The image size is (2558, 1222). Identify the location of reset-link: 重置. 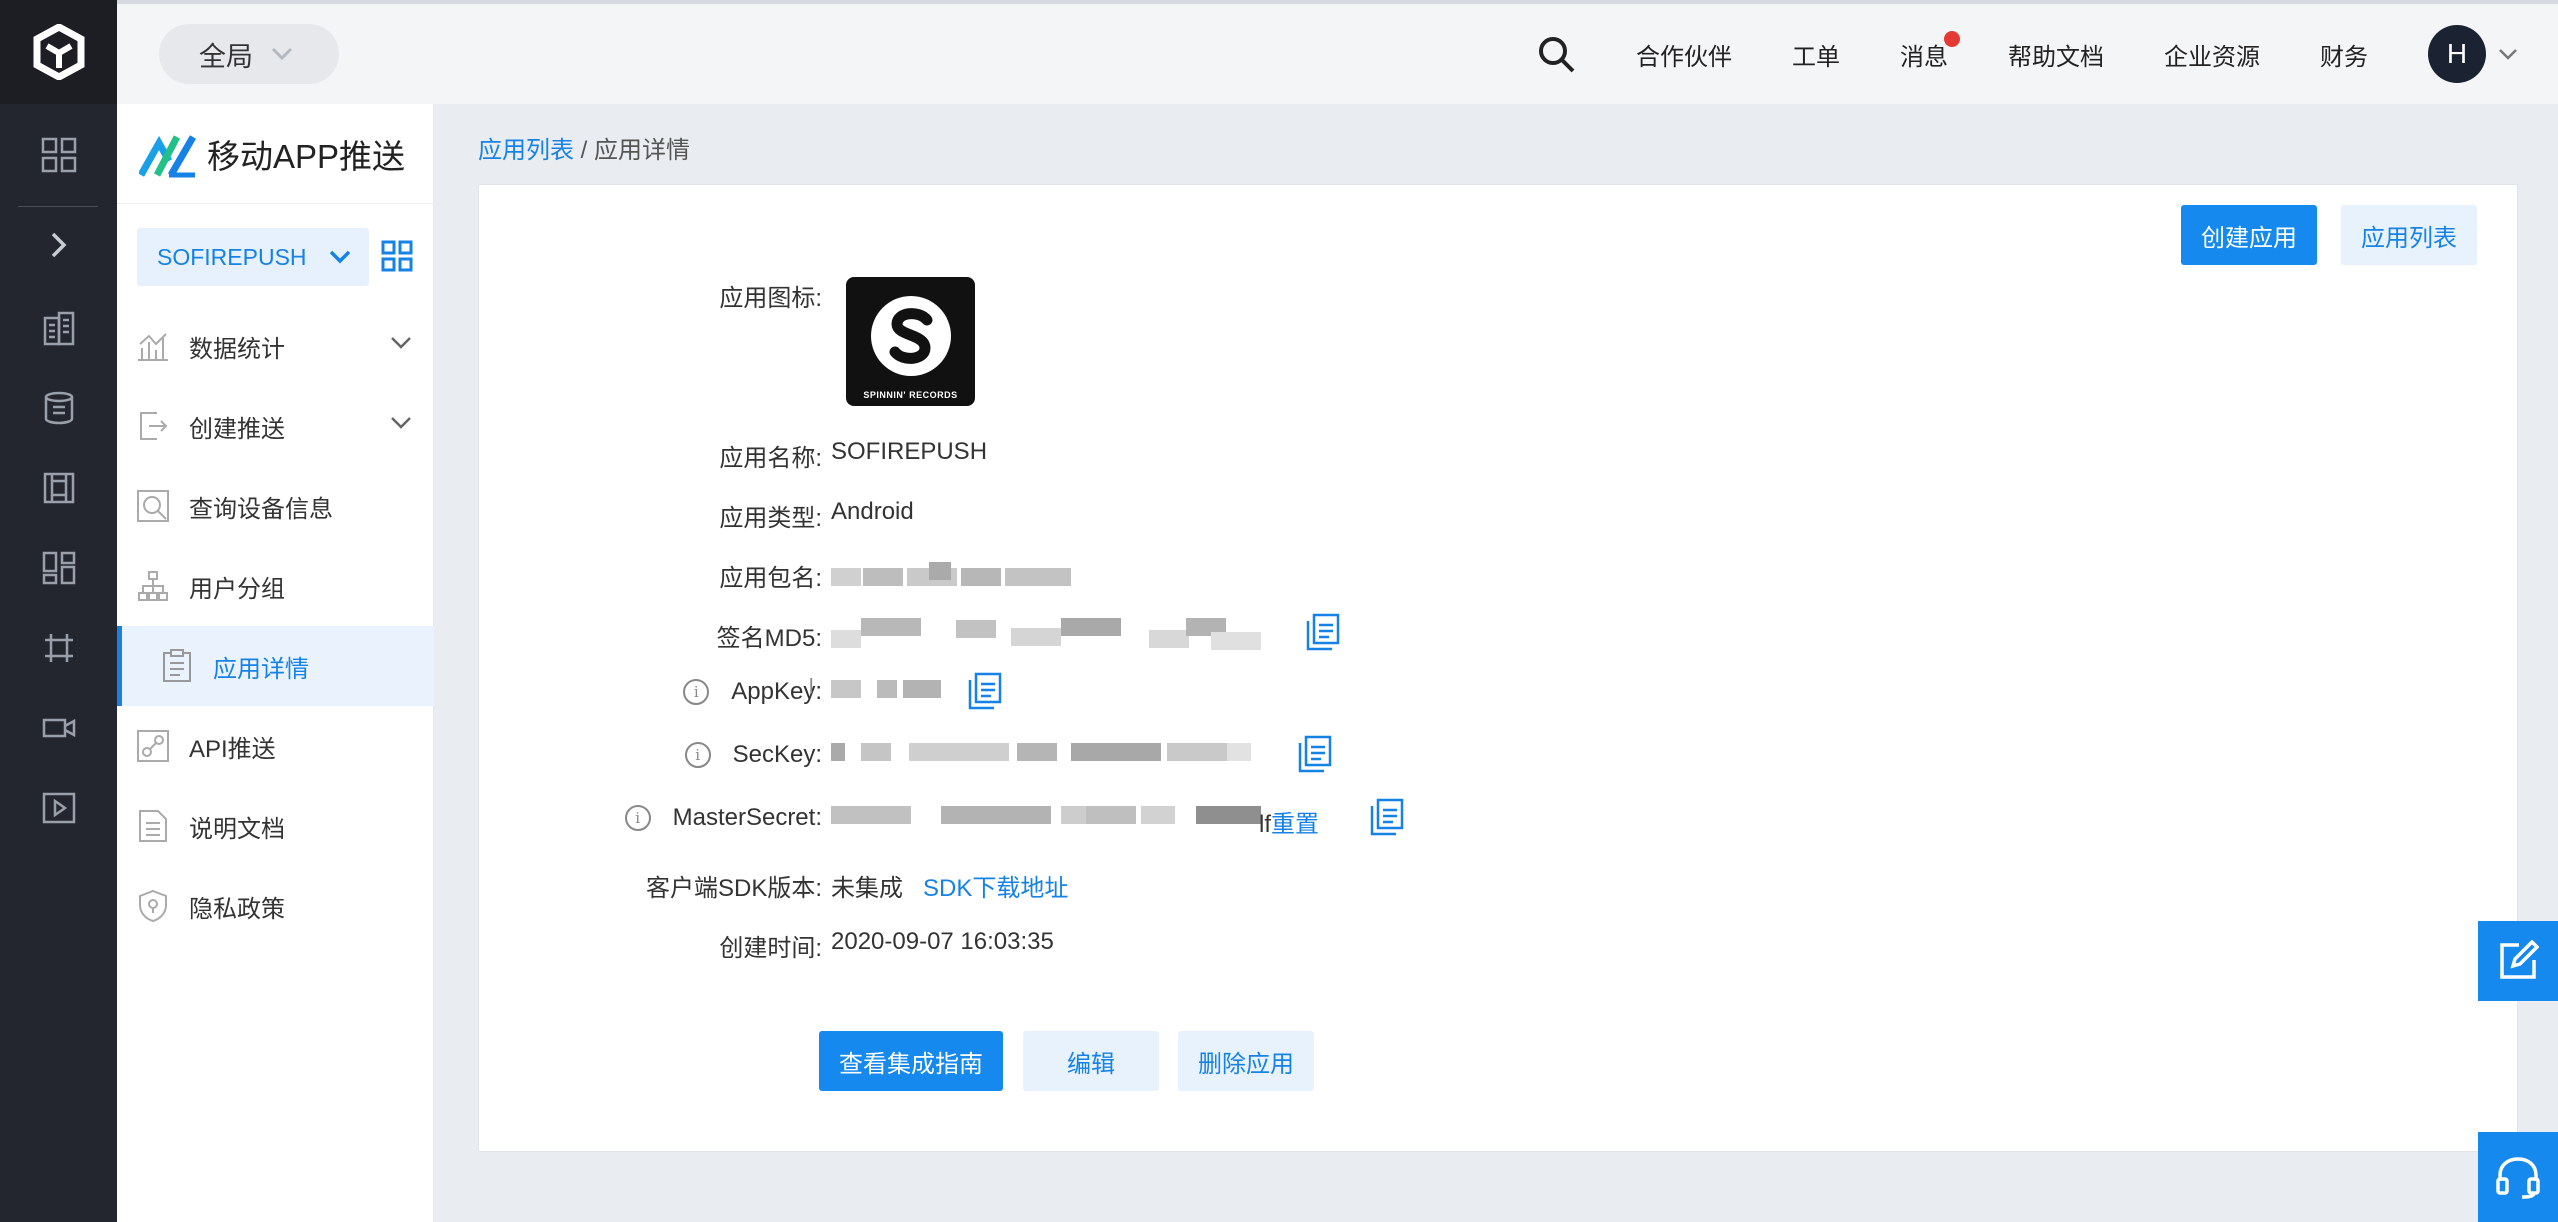
(1295, 824).